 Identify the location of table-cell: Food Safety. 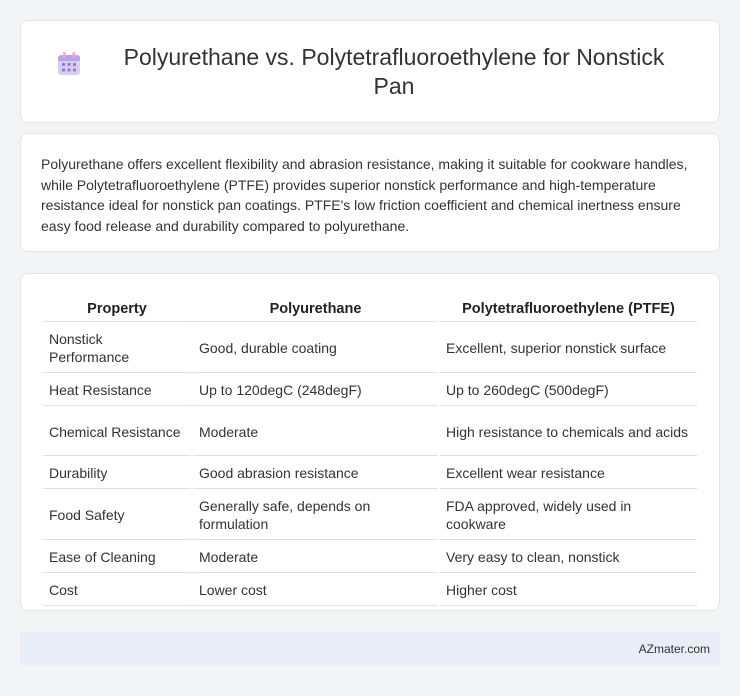
(117, 515).